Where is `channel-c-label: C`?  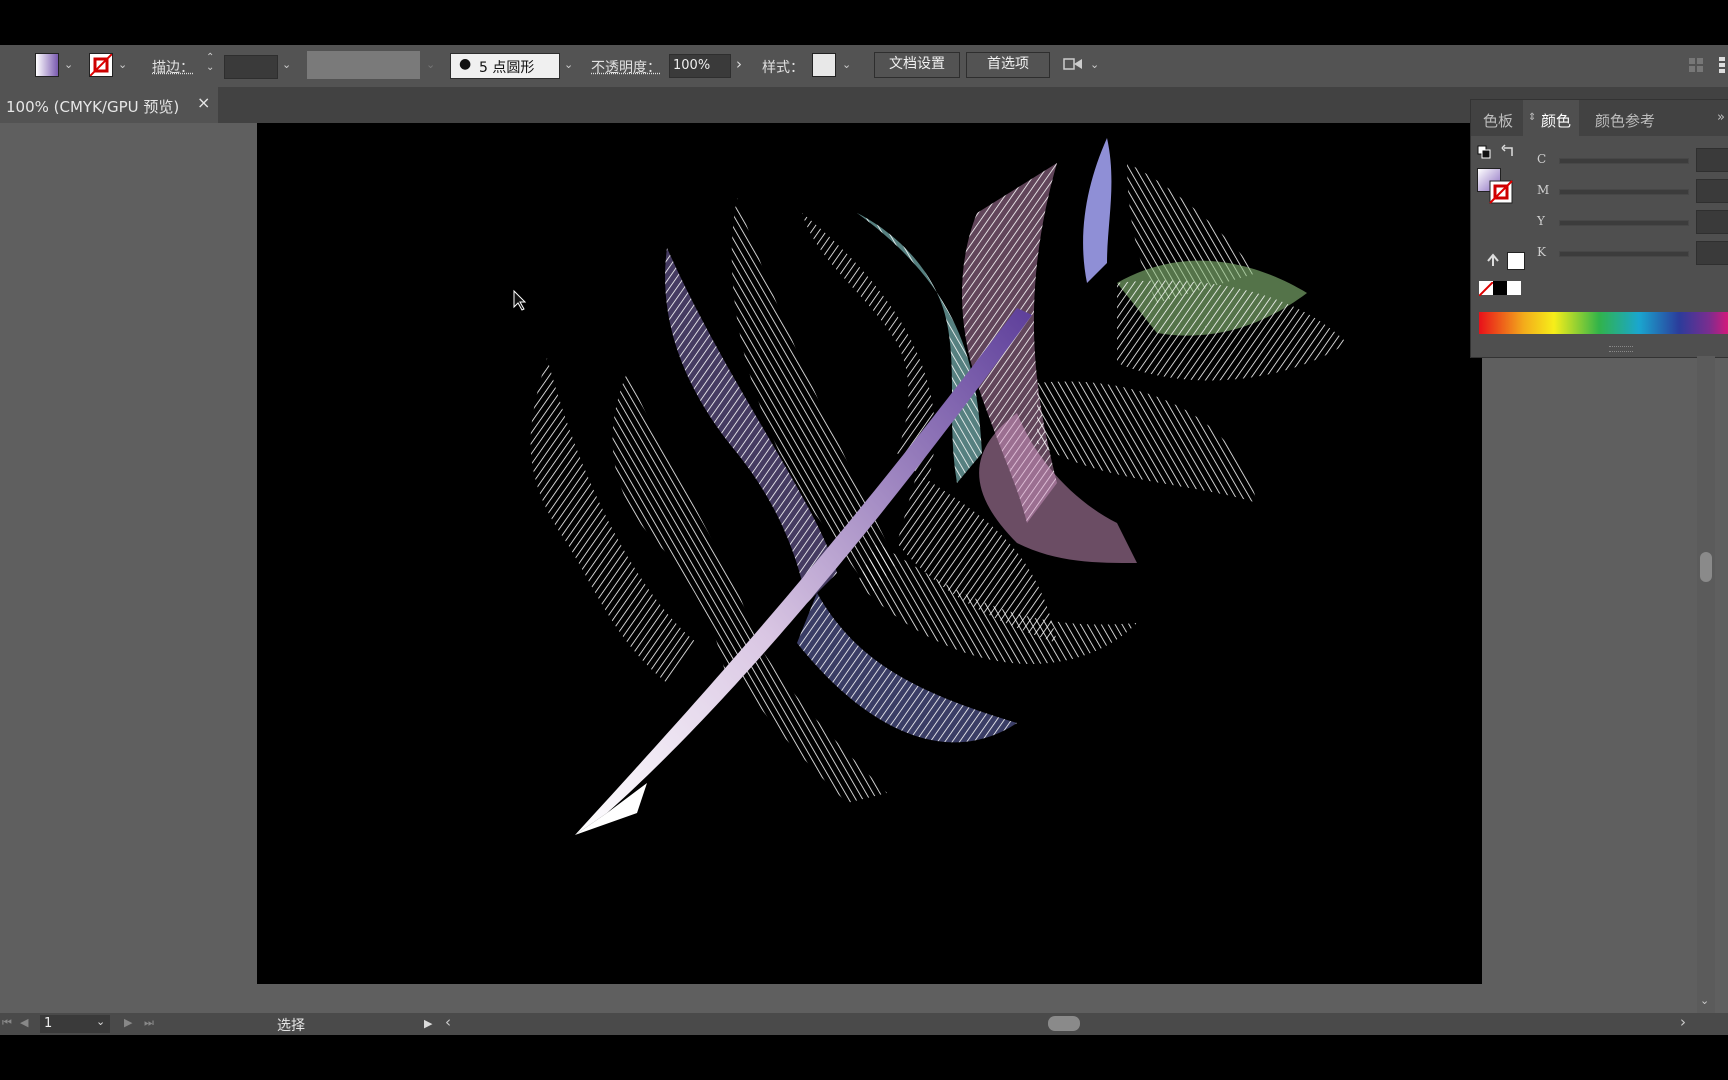
channel-c-label: C is located at coordinates (1542, 159).